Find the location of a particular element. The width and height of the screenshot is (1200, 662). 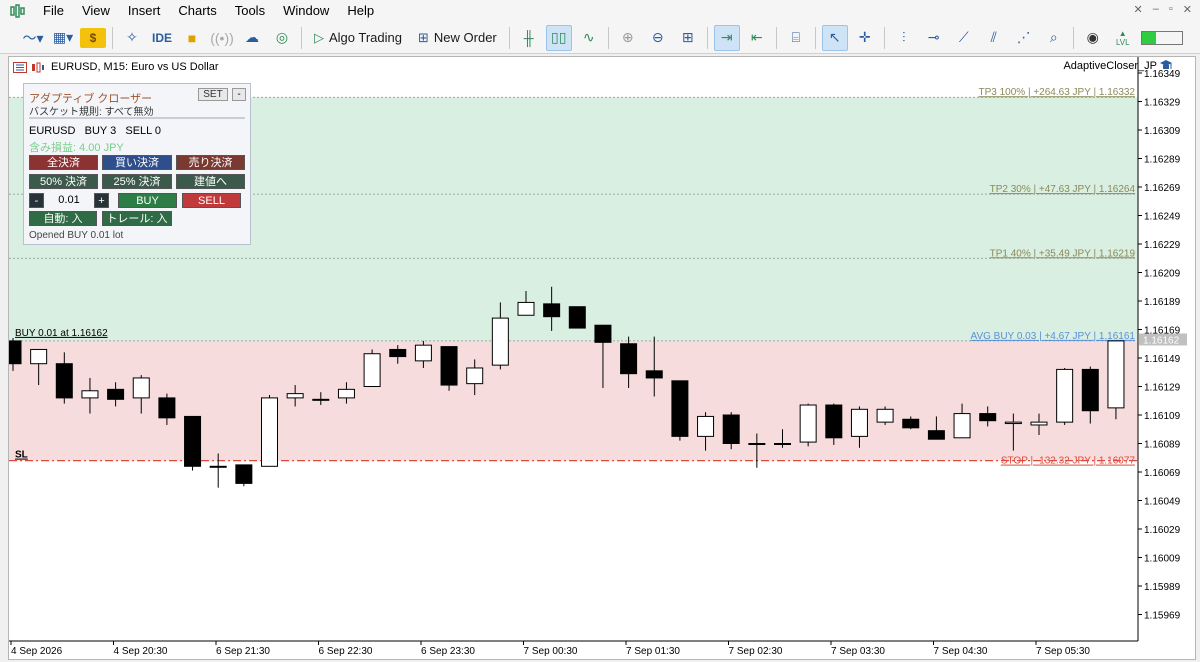

line-chart-icon: ∿ is located at coordinates (589, 38).